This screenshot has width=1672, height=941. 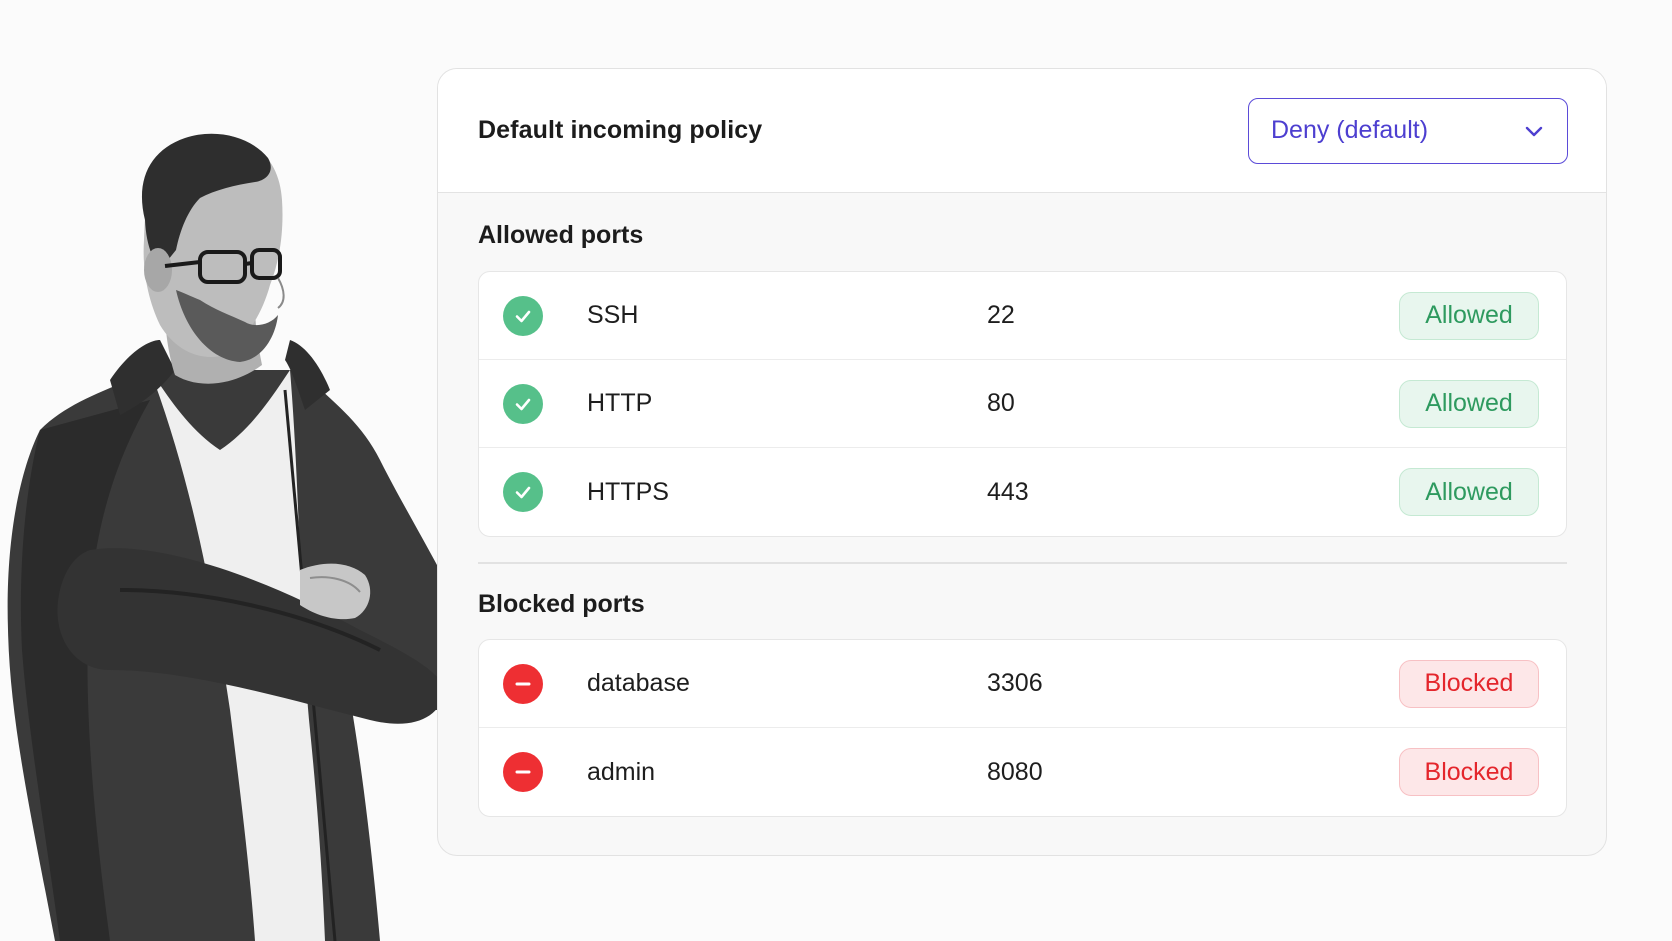 I want to click on port-number: 3306, so click(x=1015, y=683).